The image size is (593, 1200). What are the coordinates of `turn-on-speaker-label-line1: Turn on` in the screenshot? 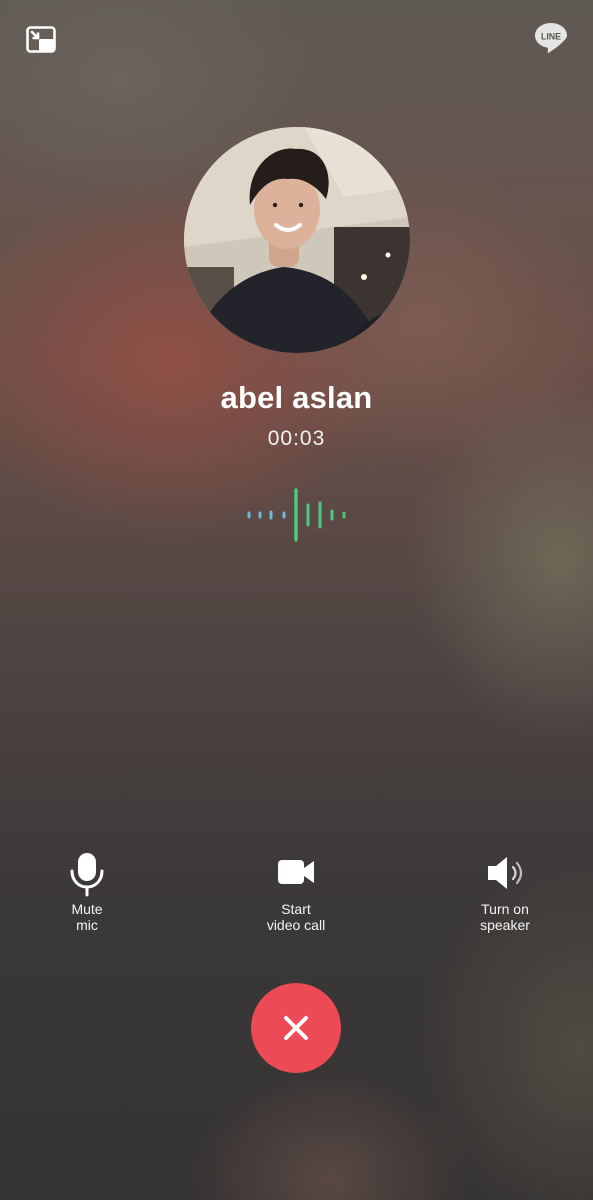 It's located at (505, 909).